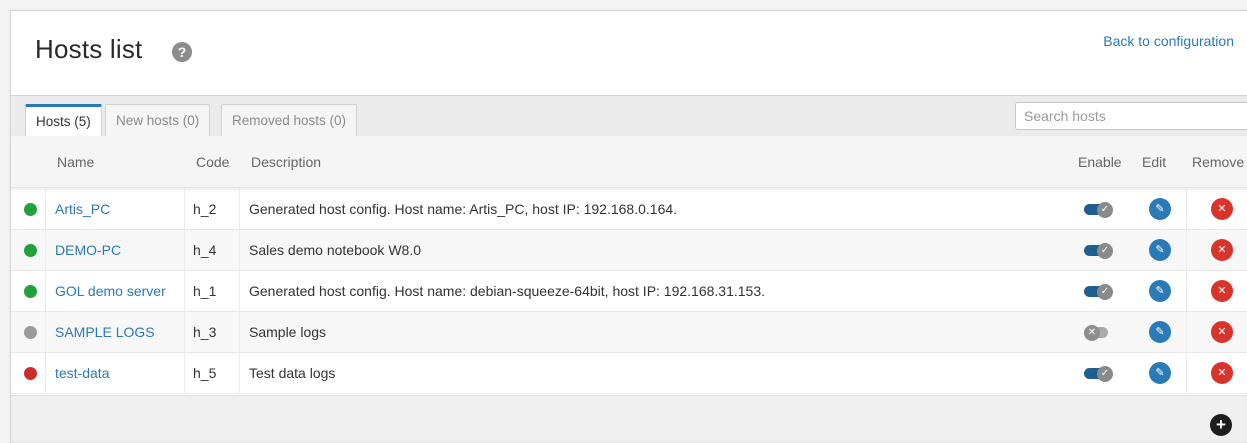 The height and width of the screenshot is (443, 1247). I want to click on host-code: h_5, so click(205, 373).